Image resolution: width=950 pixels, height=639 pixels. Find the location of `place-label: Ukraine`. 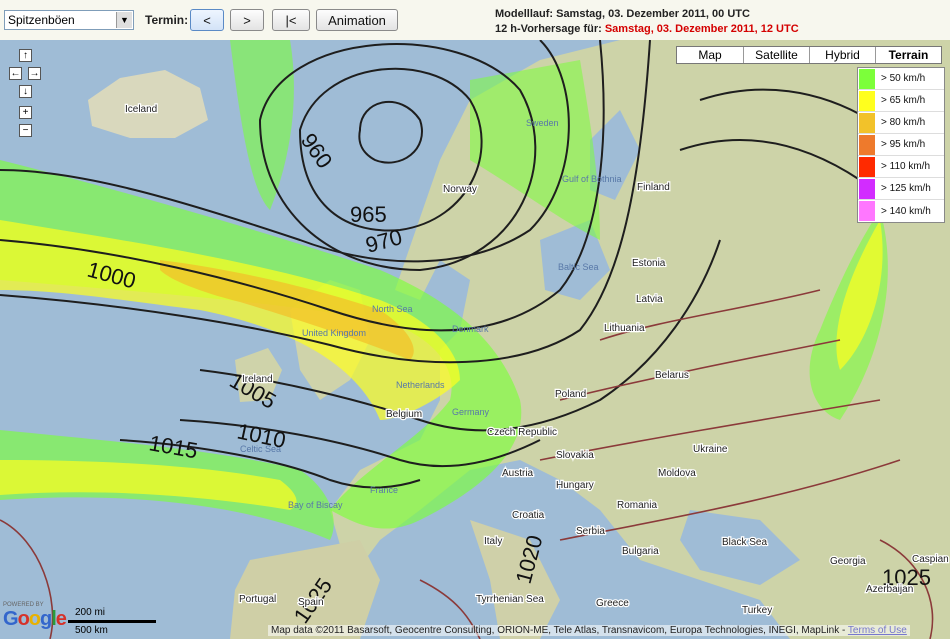

place-label: Ukraine is located at coordinates (710, 449).